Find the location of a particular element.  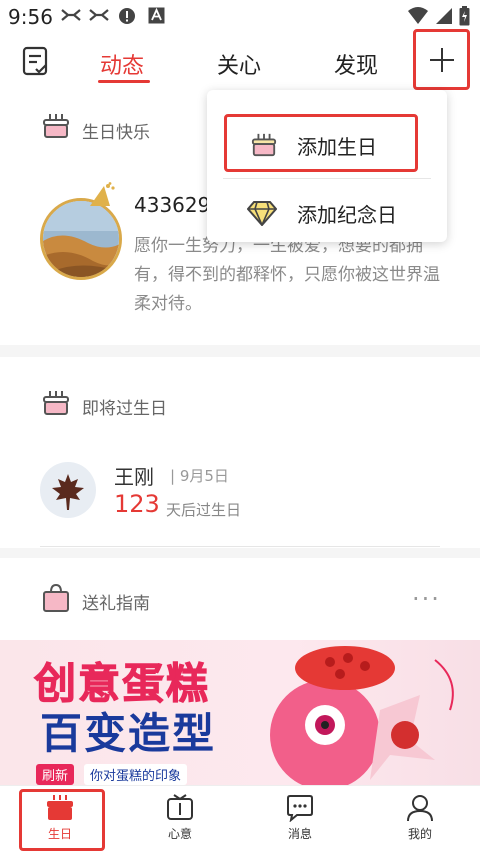

menu-item-add-anniversary: 添加纪念日 is located at coordinates (327, 213).